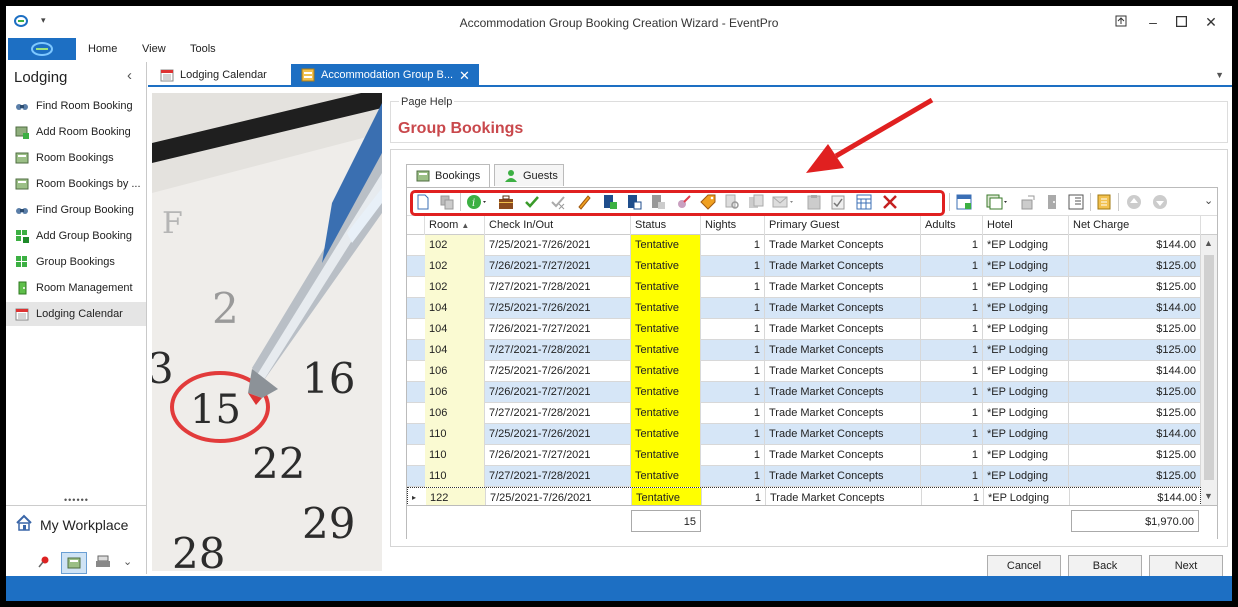 The width and height of the screenshot is (1238, 607). Describe the element at coordinates (1134, 202) in the screenshot. I see `move-up-icon` at that location.